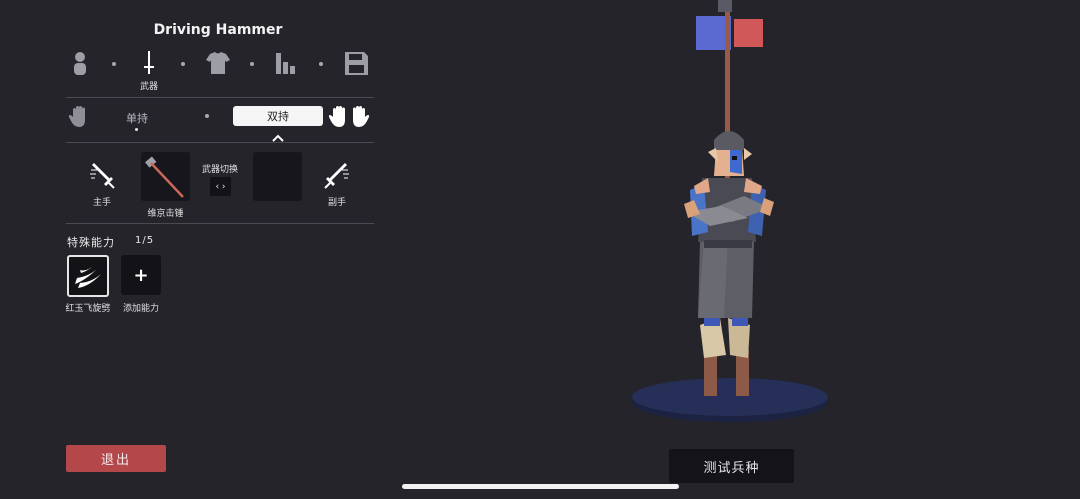  What do you see at coordinates (140, 309) in the screenshot?
I see `add-ability-label: 添加能力` at bounding box center [140, 309].